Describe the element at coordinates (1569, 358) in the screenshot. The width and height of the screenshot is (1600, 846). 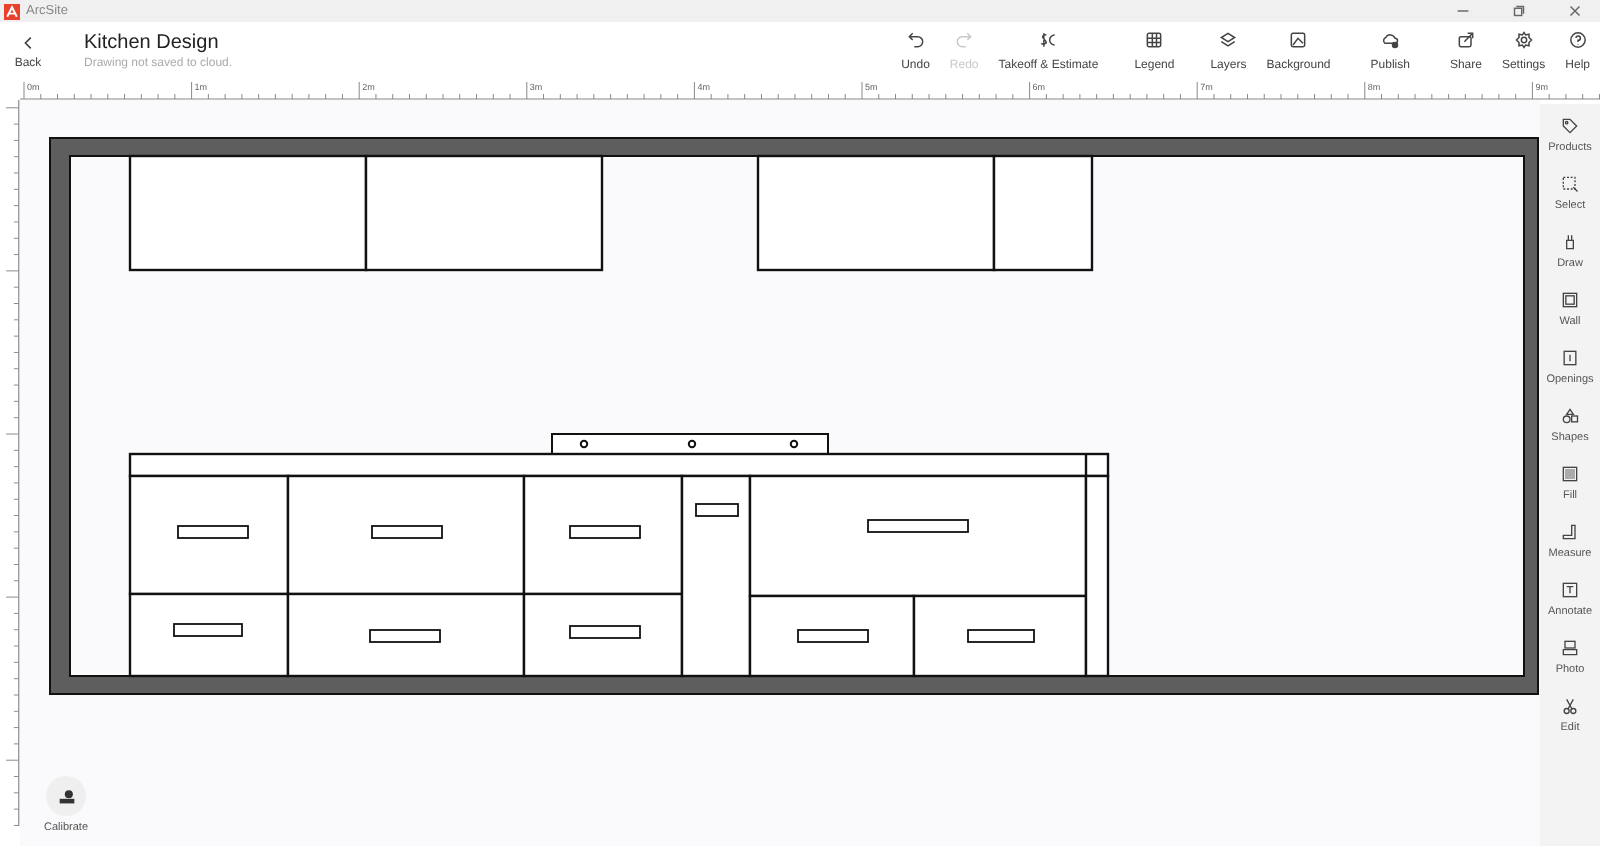
I see `door-icon` at that location.